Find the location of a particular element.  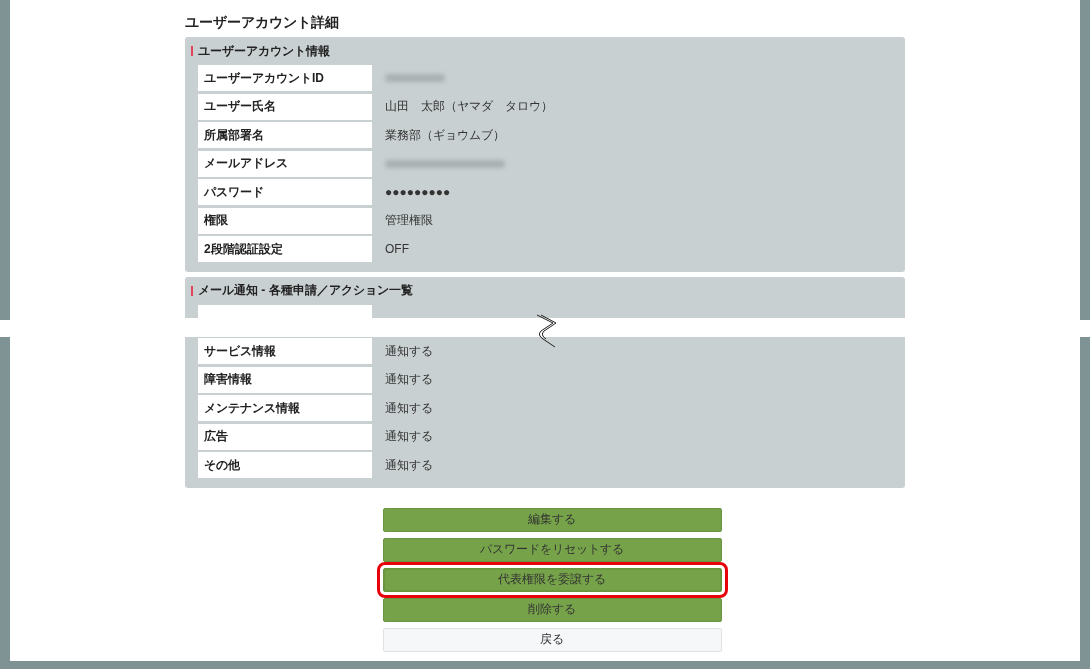

field-label: 障害情報 is located at coordinates (285, 379).